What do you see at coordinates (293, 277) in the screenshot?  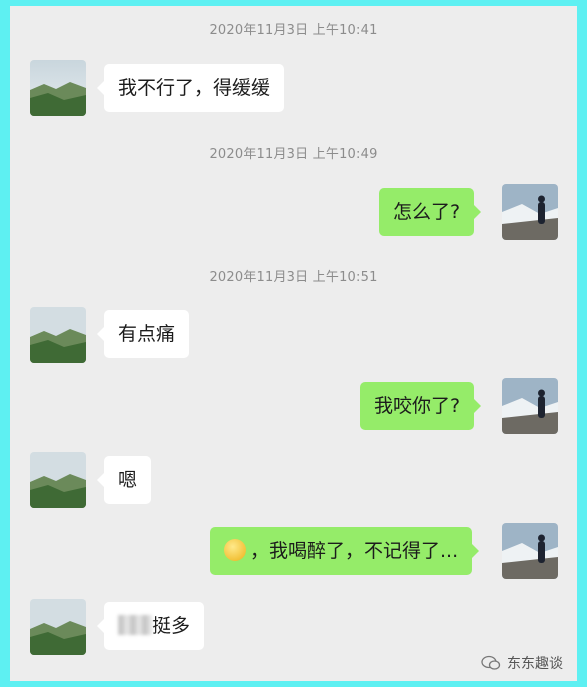 I see `timestamp: 2020年11月3日 上午10:51` at bounding box center [293, 277].